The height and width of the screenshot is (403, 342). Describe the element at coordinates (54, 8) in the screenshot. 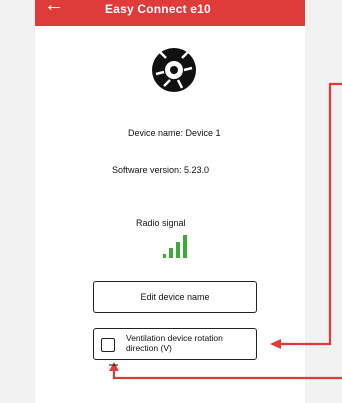

I see `back-arrow-icon: ←` at that location.